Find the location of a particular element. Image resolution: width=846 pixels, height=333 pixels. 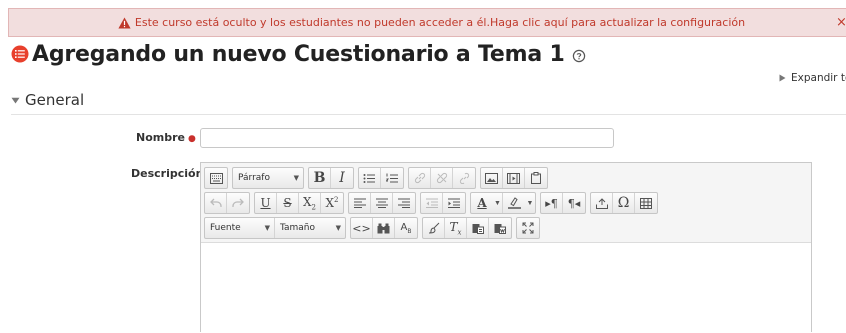

background-color-dropdown: ▼ is located at coordinates (530, 203).